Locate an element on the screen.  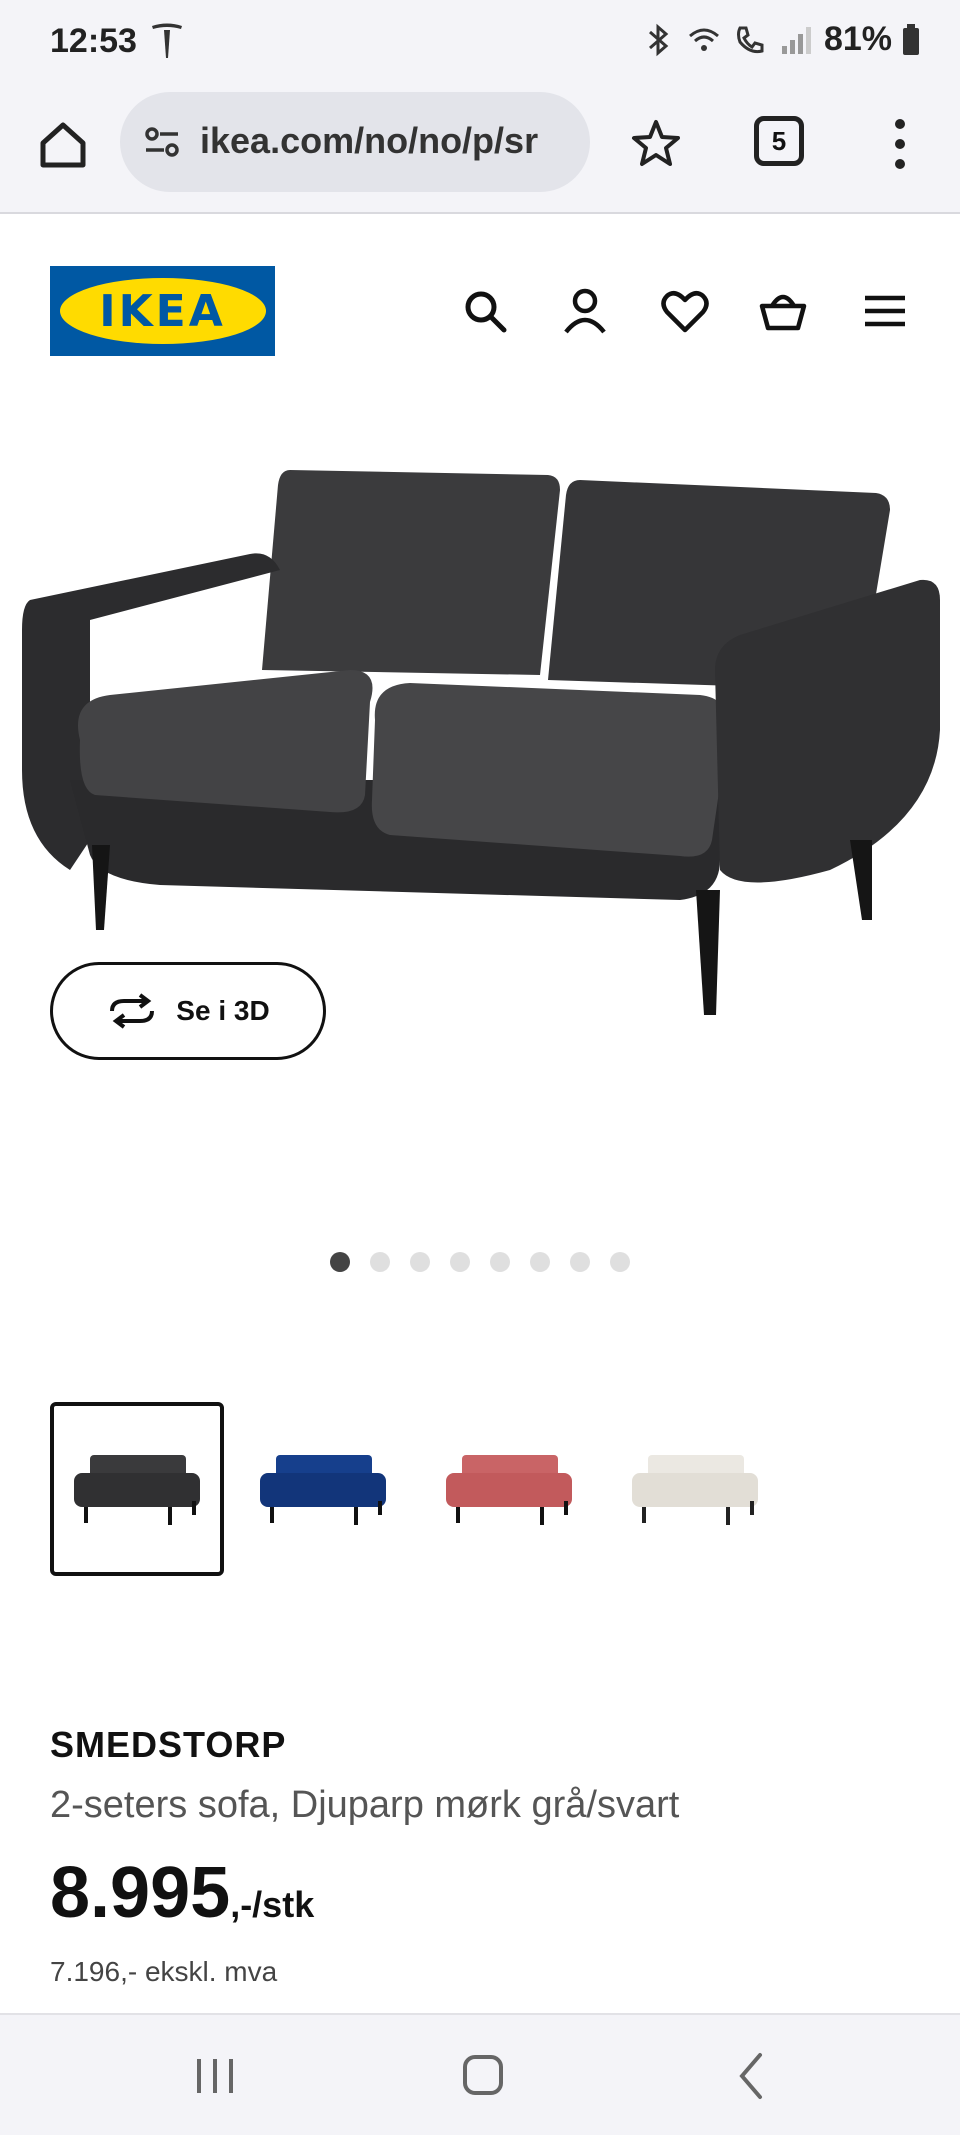
price-integer: 8.995 is located at coordinates (140, 1893).